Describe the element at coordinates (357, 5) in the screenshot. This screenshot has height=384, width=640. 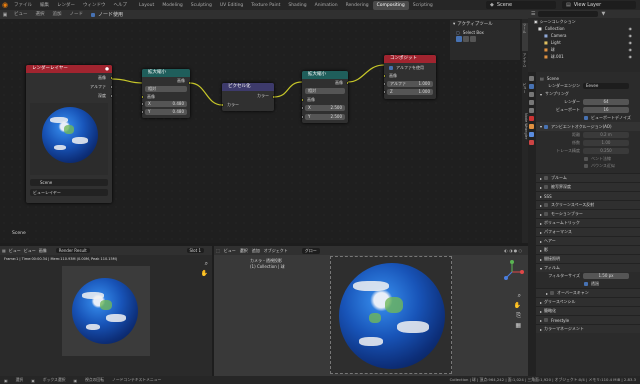
I see `workspace-tab-rendering: Rendering` at that location.